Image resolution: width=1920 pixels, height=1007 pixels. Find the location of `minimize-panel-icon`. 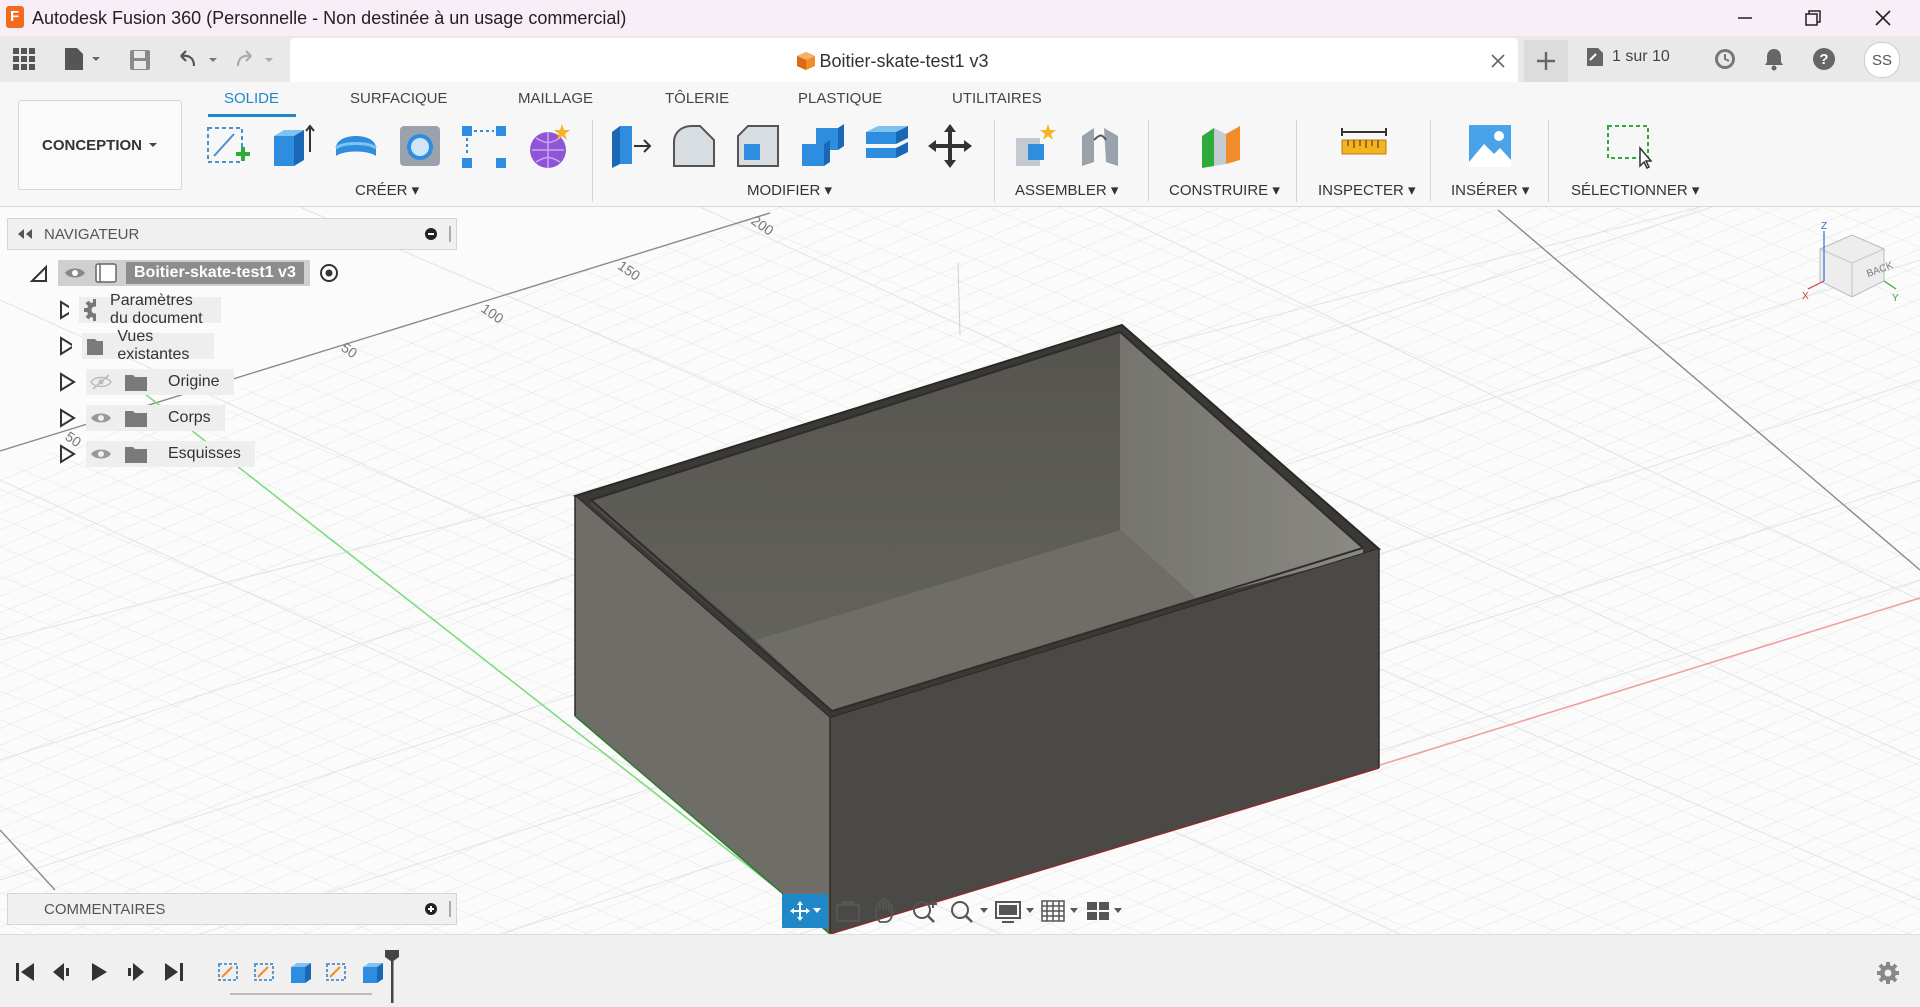

minimize-panel-icon is located at coordinates (431, 234).